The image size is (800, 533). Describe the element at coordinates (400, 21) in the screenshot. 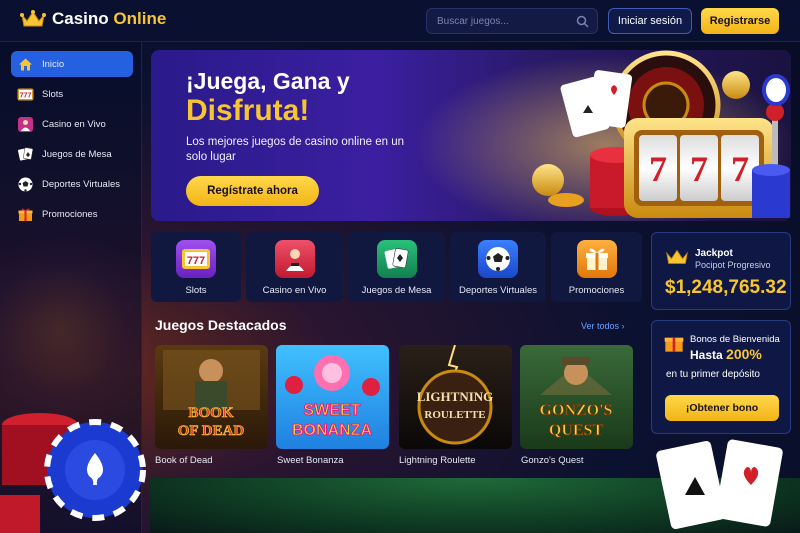

I see `top-header: Casino Online Iniciar sesión Registrarse` at that location.